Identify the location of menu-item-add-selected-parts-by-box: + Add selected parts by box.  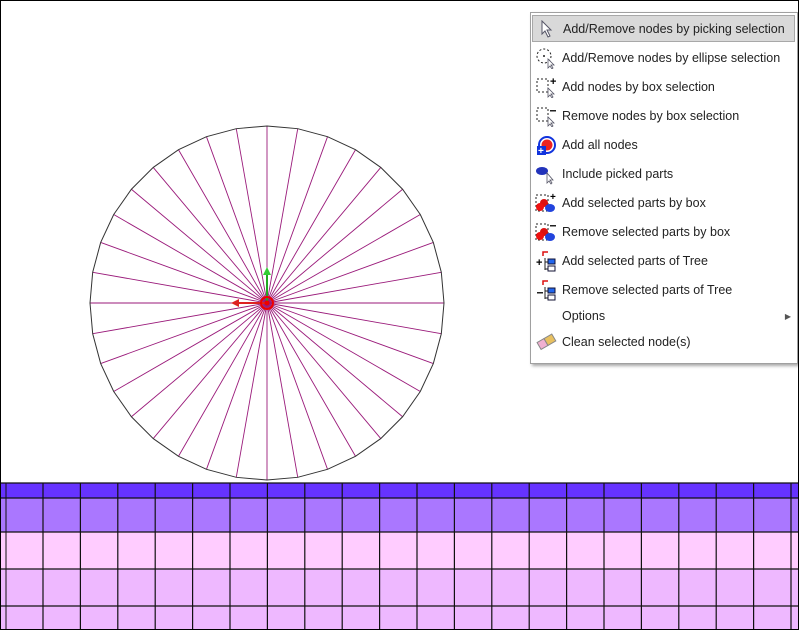
(663, 202).